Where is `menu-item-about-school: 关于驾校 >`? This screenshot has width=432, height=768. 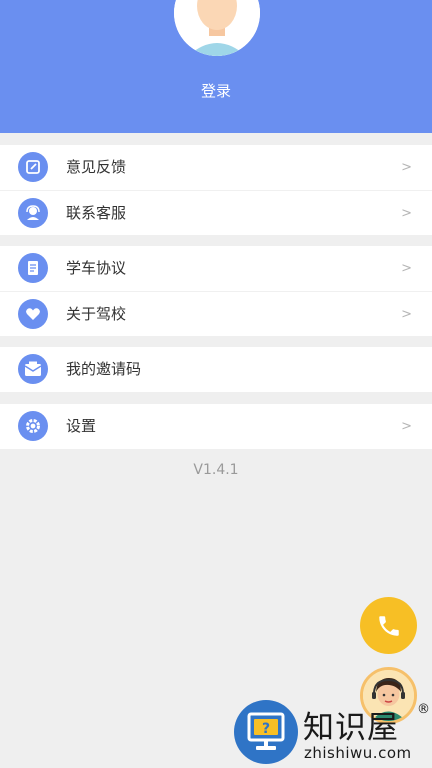 menu-item-about-school: 关于驾校 > is located at coordinates (216, 313).